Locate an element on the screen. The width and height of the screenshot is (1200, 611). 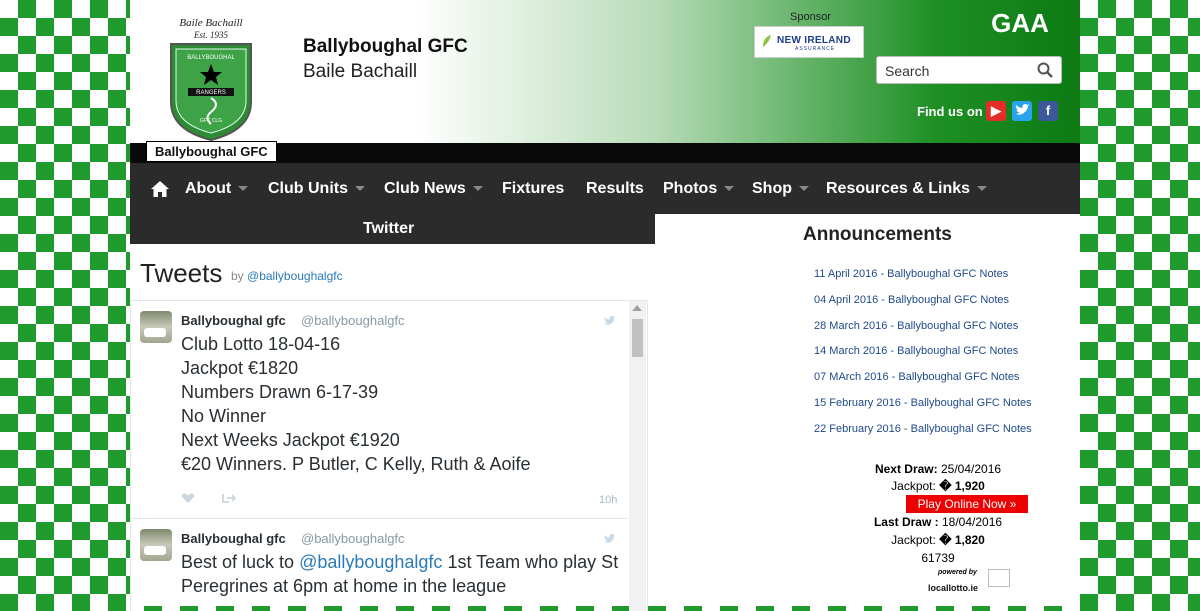
share-icon is located at coordinates (229, 498).